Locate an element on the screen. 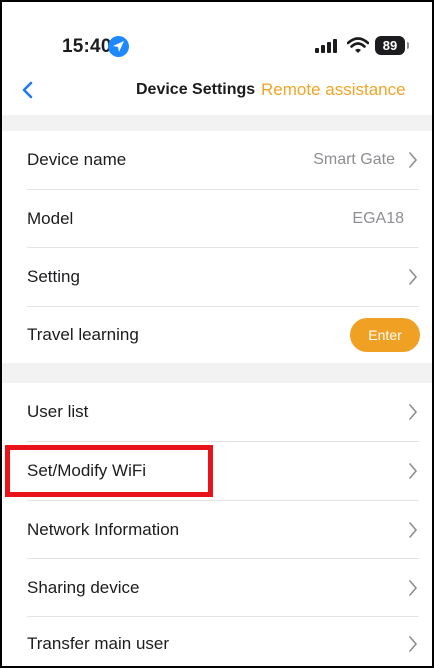 Image resolution: width=434 pixels, height=668 pixels. wifi-icon is located at coordinates (358, 45).